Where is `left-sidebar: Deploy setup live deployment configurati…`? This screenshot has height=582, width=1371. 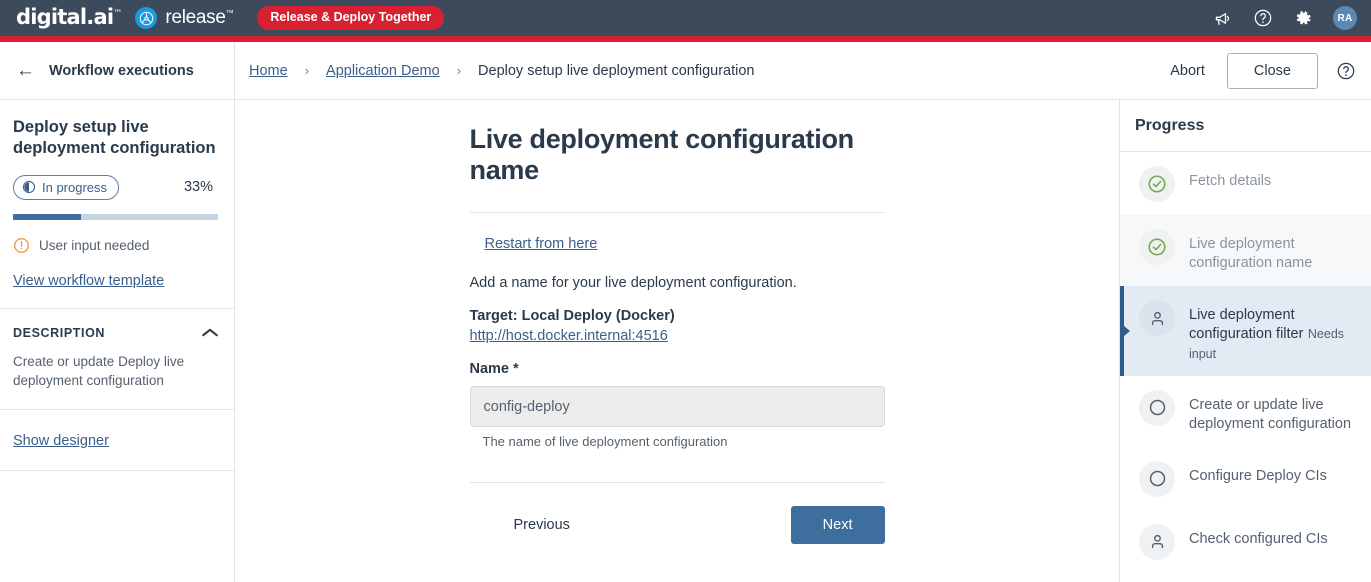 left-sidebar: Deploy setup live deployment configurati… is located at coordinates (117, 341).